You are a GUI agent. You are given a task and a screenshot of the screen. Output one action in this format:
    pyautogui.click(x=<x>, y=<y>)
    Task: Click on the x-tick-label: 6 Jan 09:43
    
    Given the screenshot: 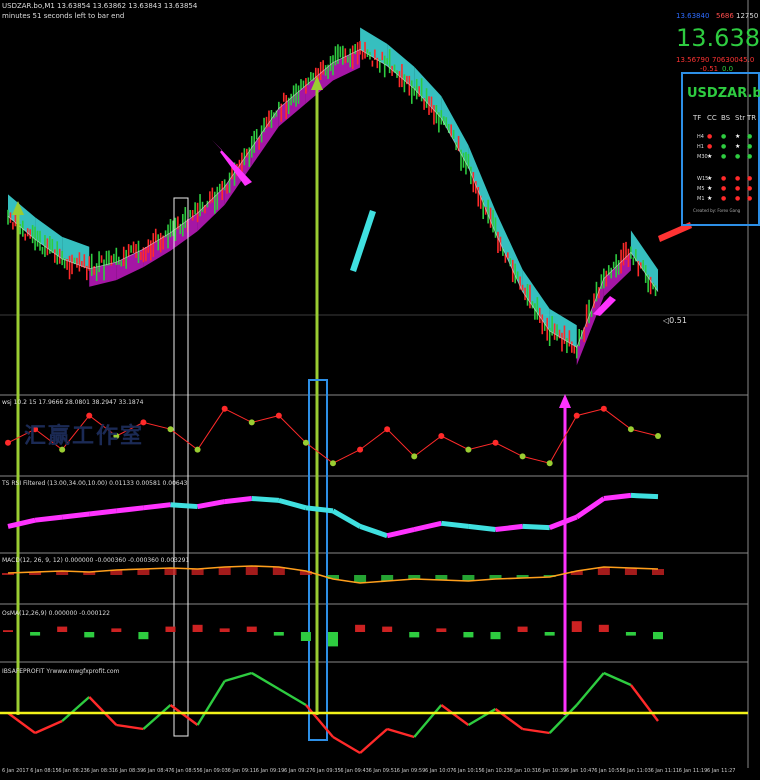 What is the action you would take?
    pyautogui.click(x=354, y=771)
    